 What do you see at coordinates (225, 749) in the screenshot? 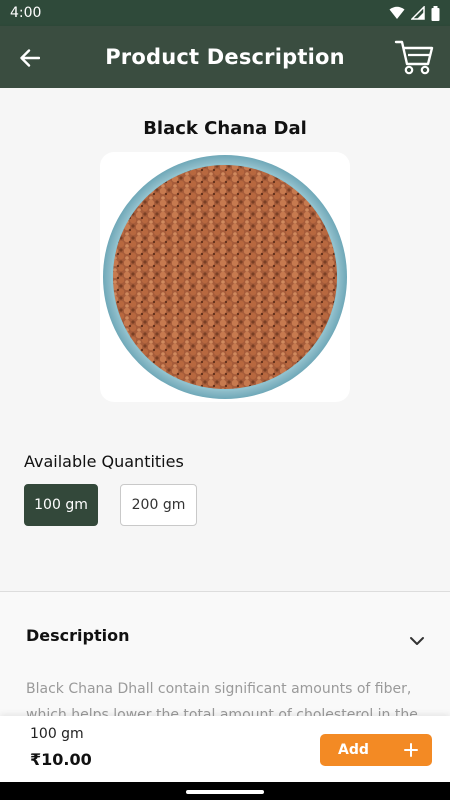
I see `cart-bottom-bar: 100 gm ₹10.00 Add` at bounding box center [225, 749].